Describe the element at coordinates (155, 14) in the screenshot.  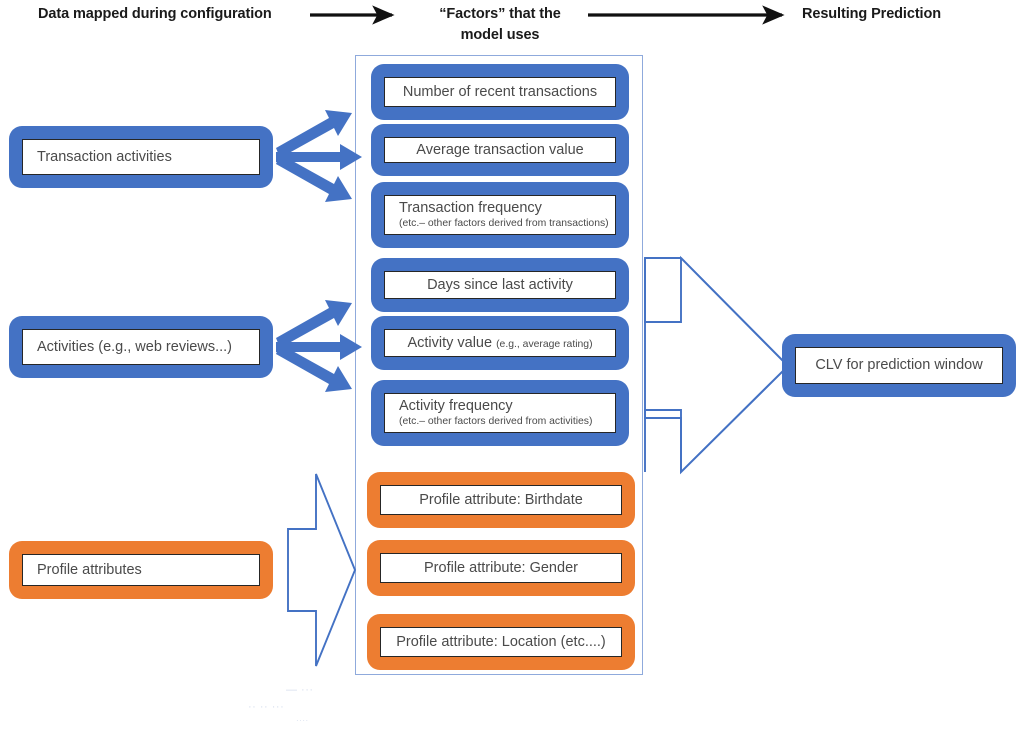
I see `header-left-label: Data mapped during configuration` at that location.